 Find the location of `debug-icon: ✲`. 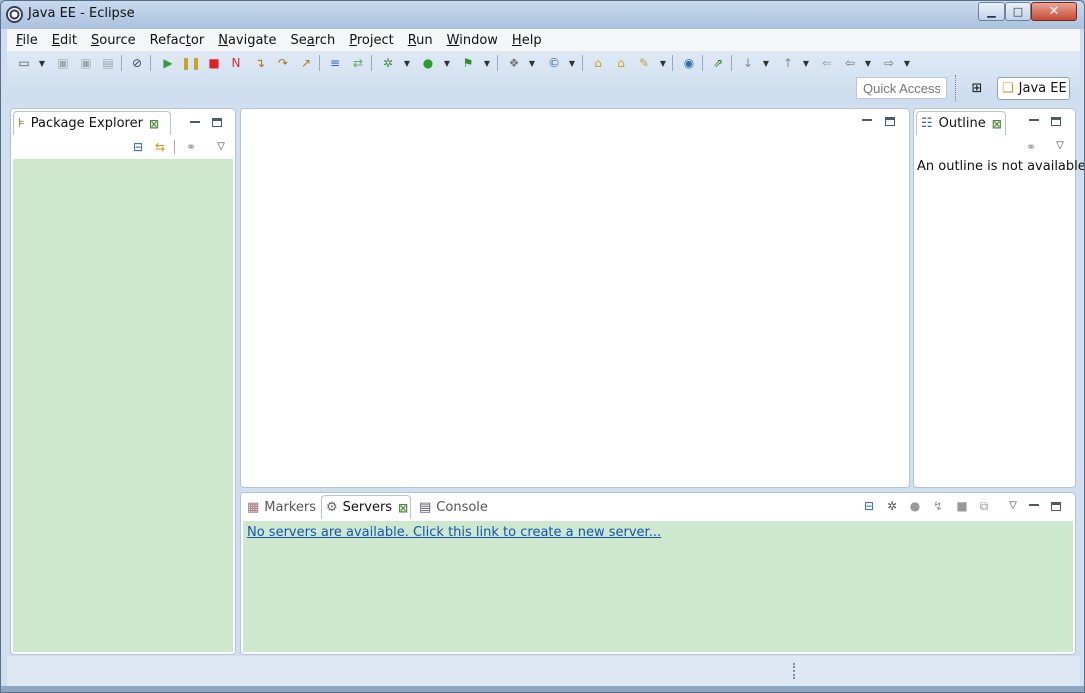

debug-icon: ✲ is located at coordinates (388, 63).